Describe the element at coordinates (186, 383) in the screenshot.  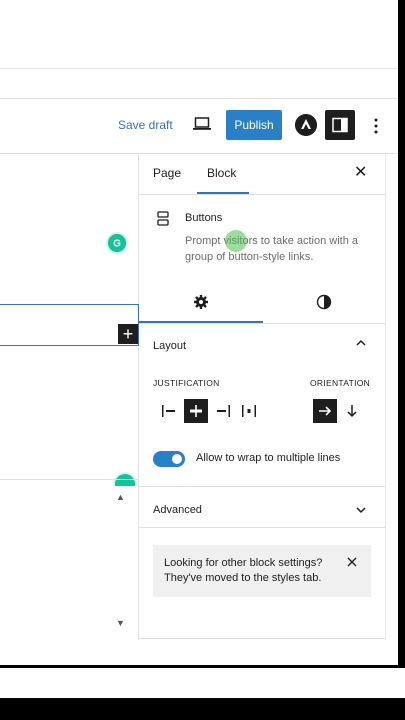
I see `justification-label: JUSTIFICATION` at that location.